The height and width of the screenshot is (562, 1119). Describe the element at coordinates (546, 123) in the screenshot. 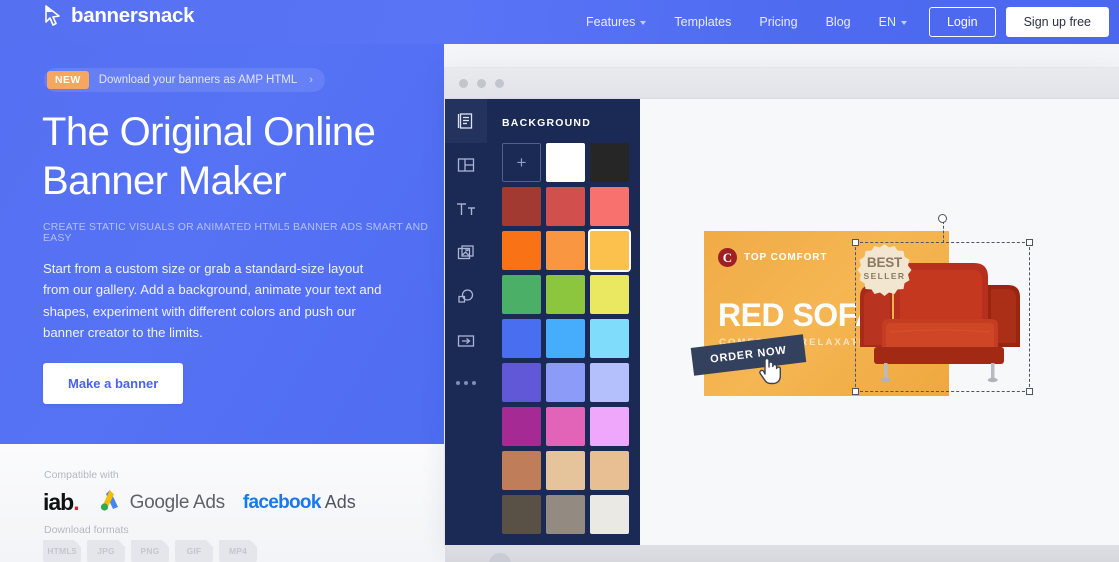

I see `panel-title: BACKGROUND` at that location.